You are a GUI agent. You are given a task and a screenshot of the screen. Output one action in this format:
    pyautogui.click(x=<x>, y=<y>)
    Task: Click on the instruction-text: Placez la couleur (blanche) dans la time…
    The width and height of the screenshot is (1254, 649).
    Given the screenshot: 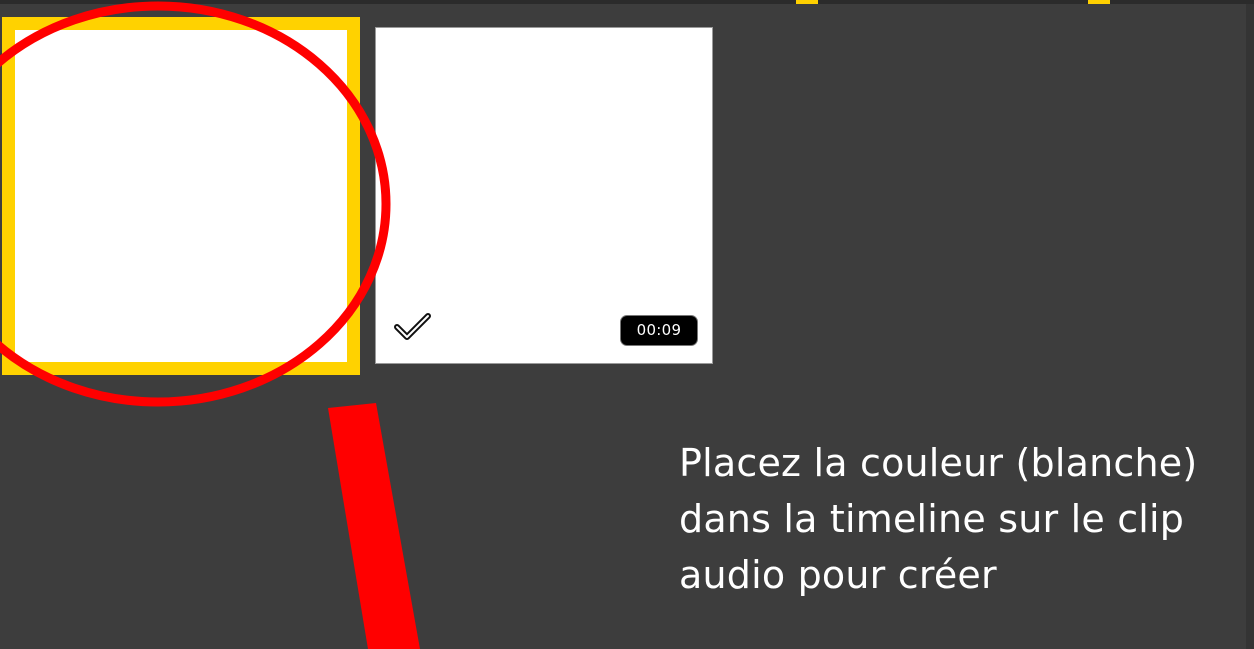 What is the action you would take?
    pyautogui.click(x=938, y=519)
    